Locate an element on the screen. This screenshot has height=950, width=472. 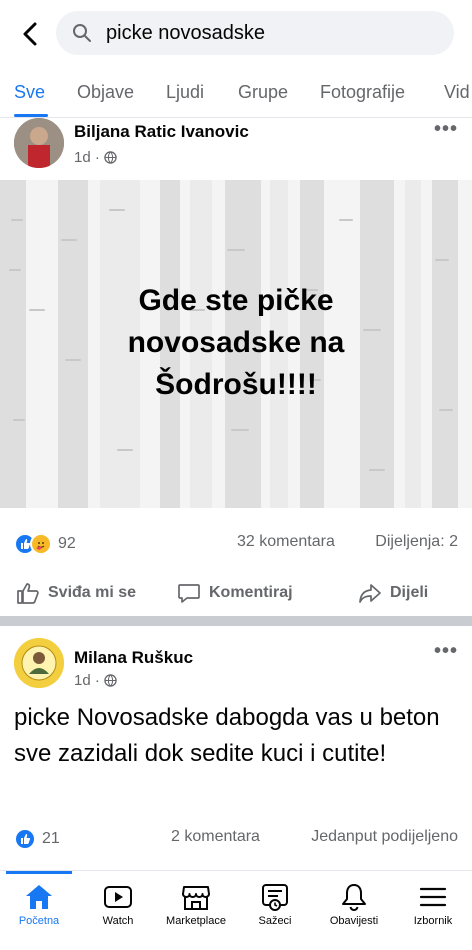
comment-button: Komentiraj is located at coordinates (235, 593).